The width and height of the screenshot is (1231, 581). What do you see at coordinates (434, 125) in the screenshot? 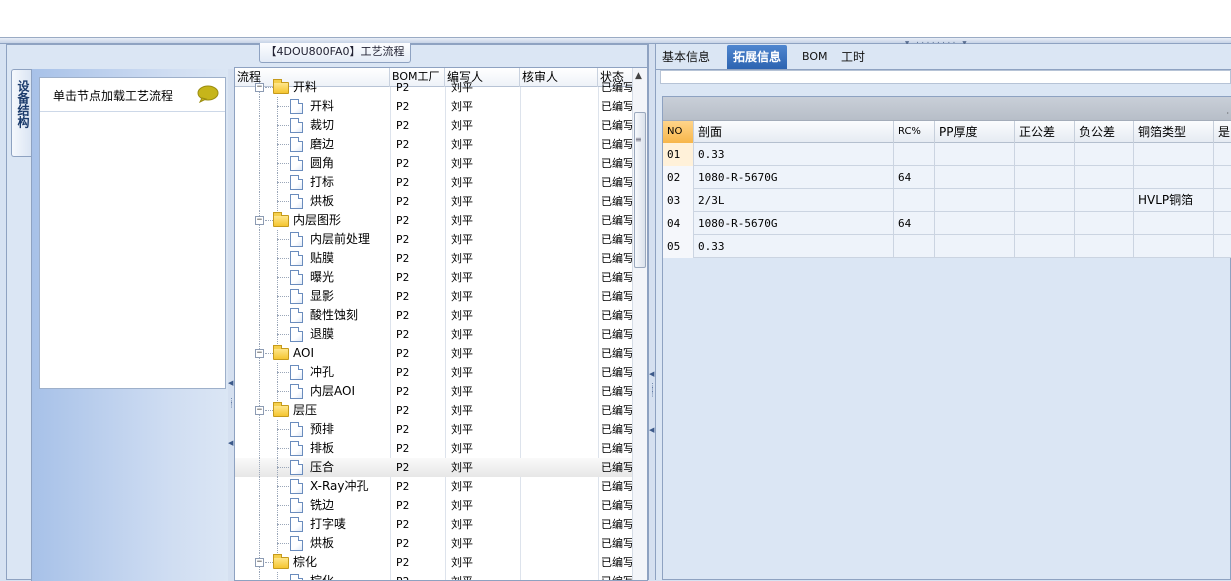
I see `tree-step-row: 裁切 P2 刘平 已编写` at bounding box center [434, 125].